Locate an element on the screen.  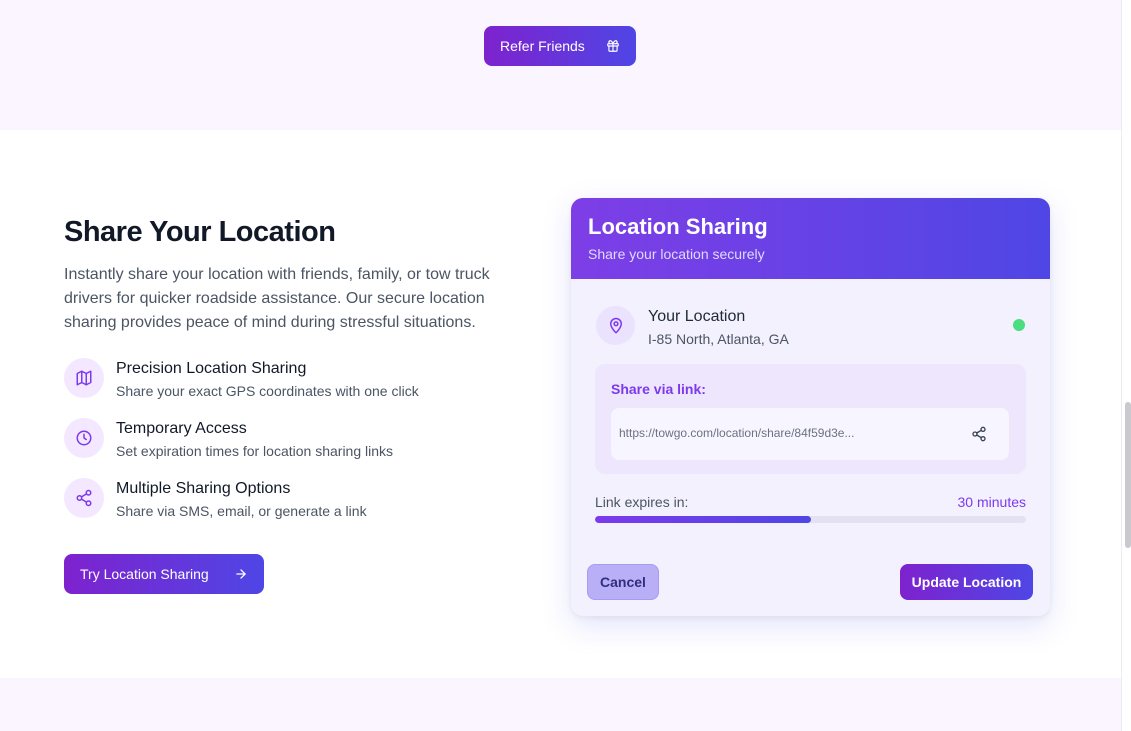
map-pin-icon is located at coordinates (615, 325).